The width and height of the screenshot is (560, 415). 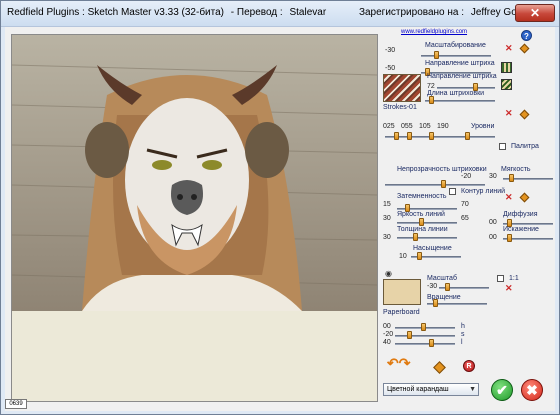 What do you see at coordinates (502, 390) in the screenshot?
I see `ok-button: ✔` at bounding box center [502, 390].